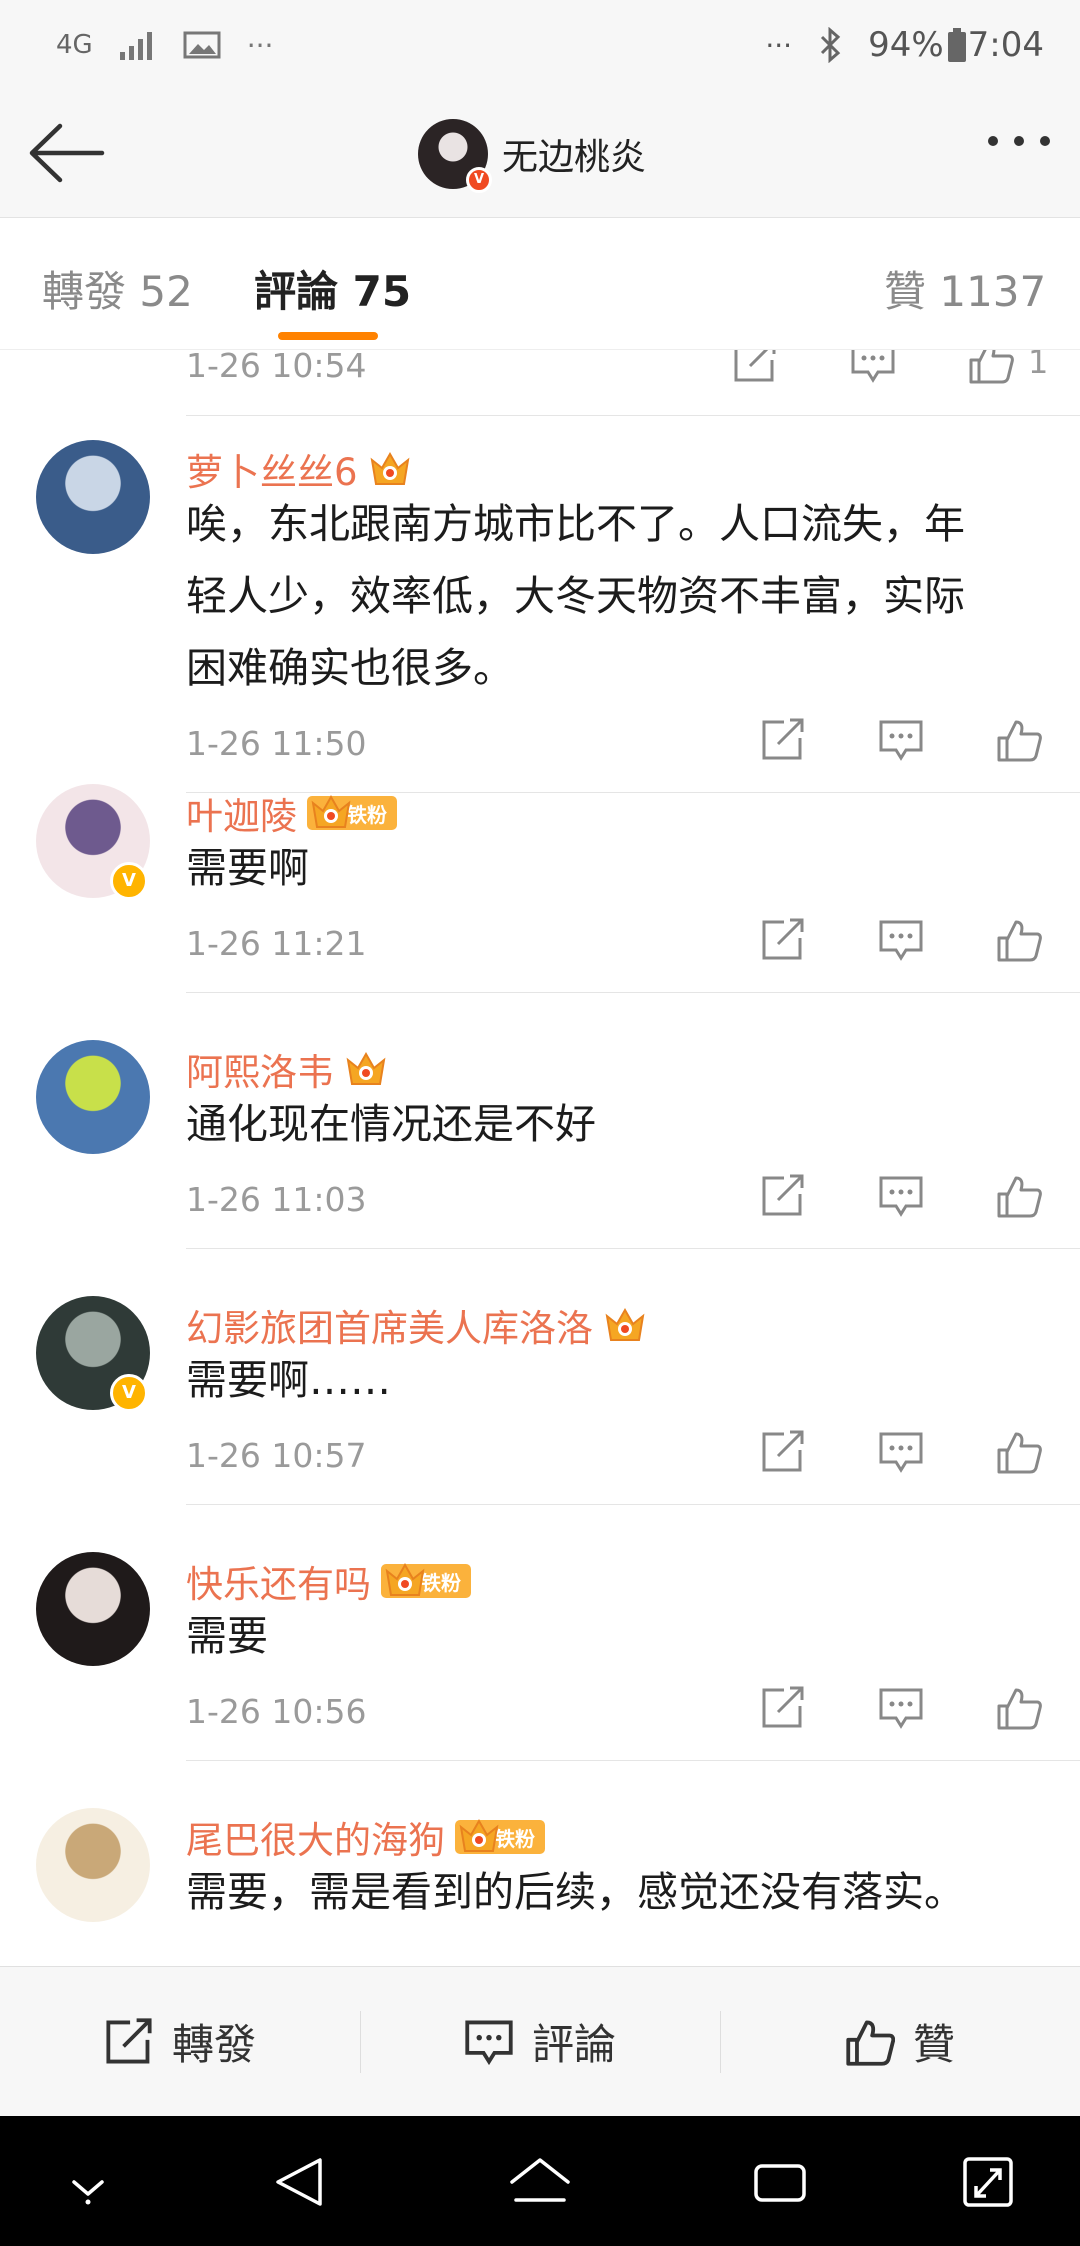 The height and width of the screenshot is (2246, 1080). Describe the element at coordinates (489, 2042) in the screenshot. I see `comment-icon` at that location.